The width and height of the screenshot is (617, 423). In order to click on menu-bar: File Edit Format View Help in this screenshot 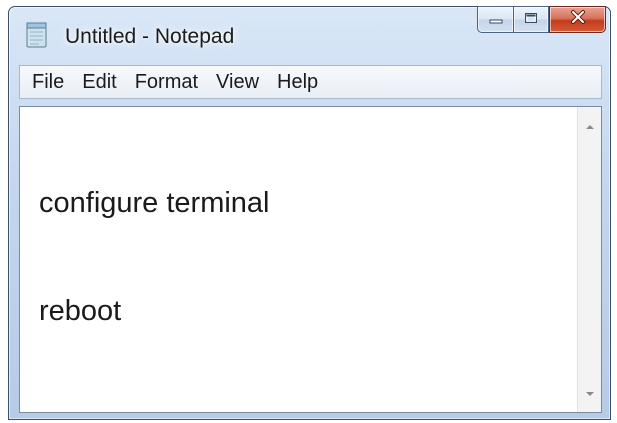, I will do `click(310, 82)`.